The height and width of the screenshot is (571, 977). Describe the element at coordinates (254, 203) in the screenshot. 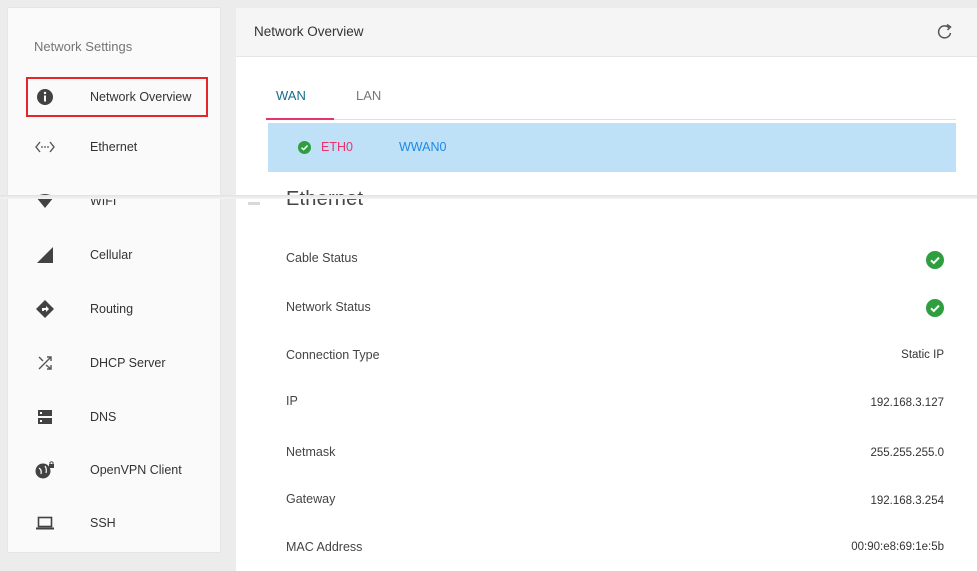

I see `seam-mark` at that location.